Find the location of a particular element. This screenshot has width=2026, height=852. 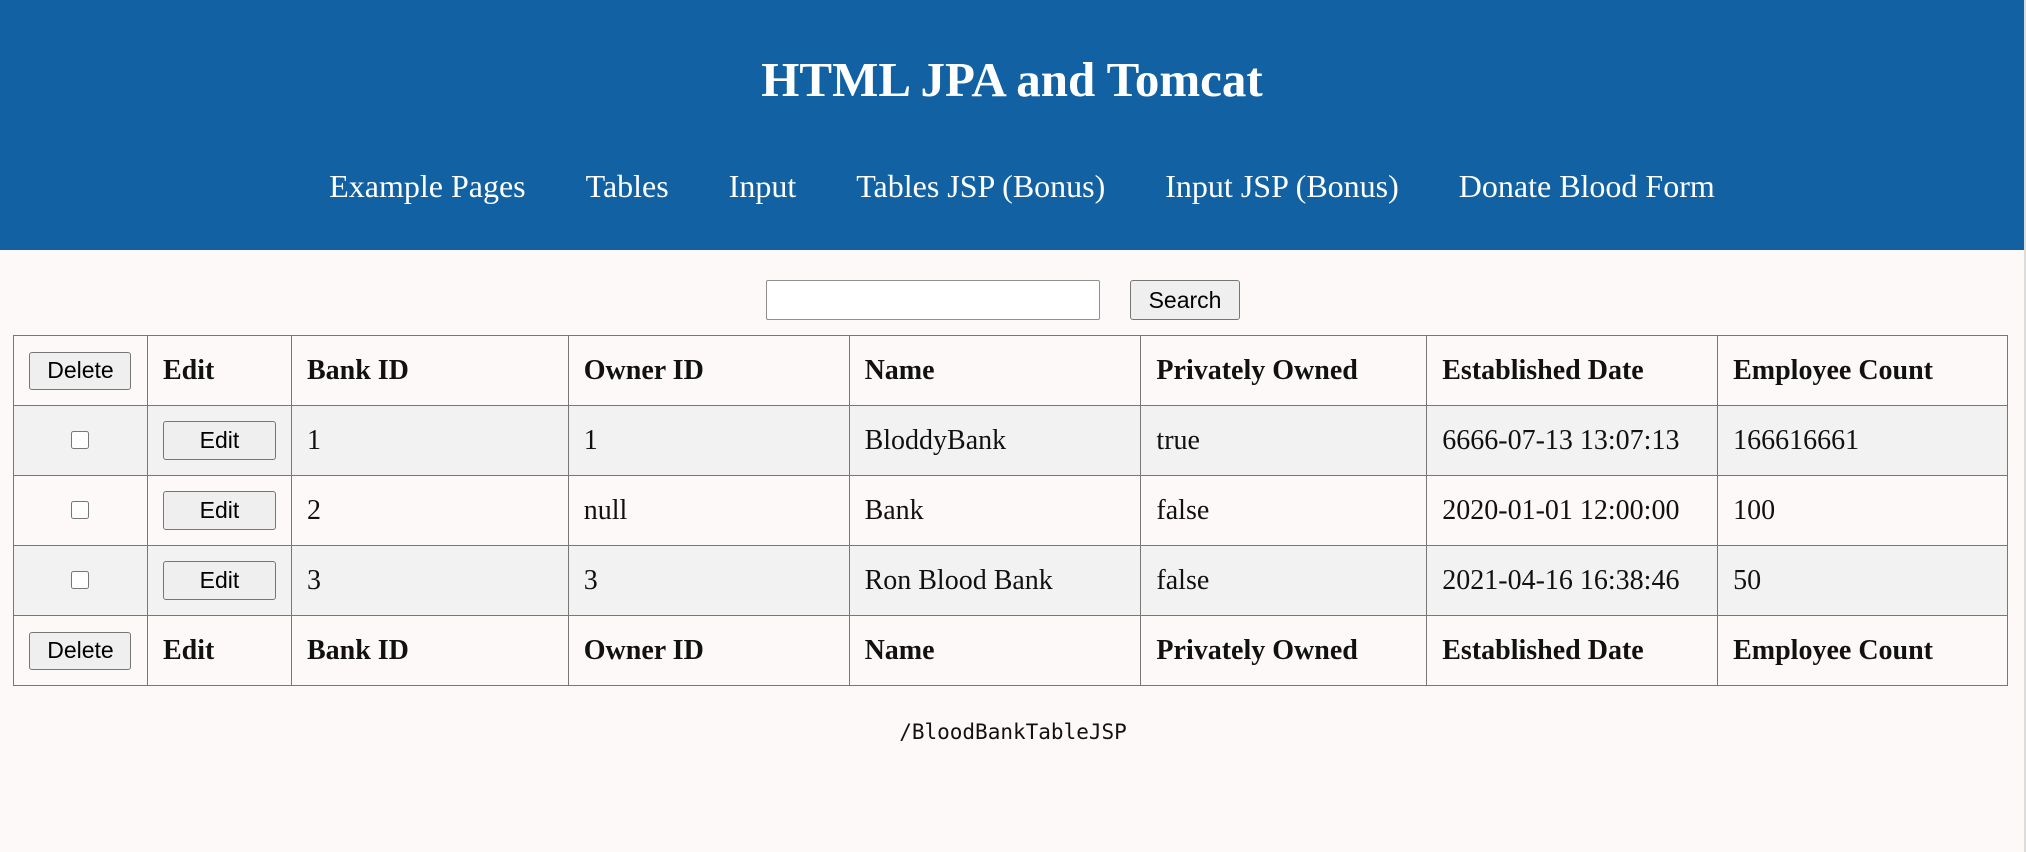

cell-privately-owned: true is located at coordinates (1284, 440).